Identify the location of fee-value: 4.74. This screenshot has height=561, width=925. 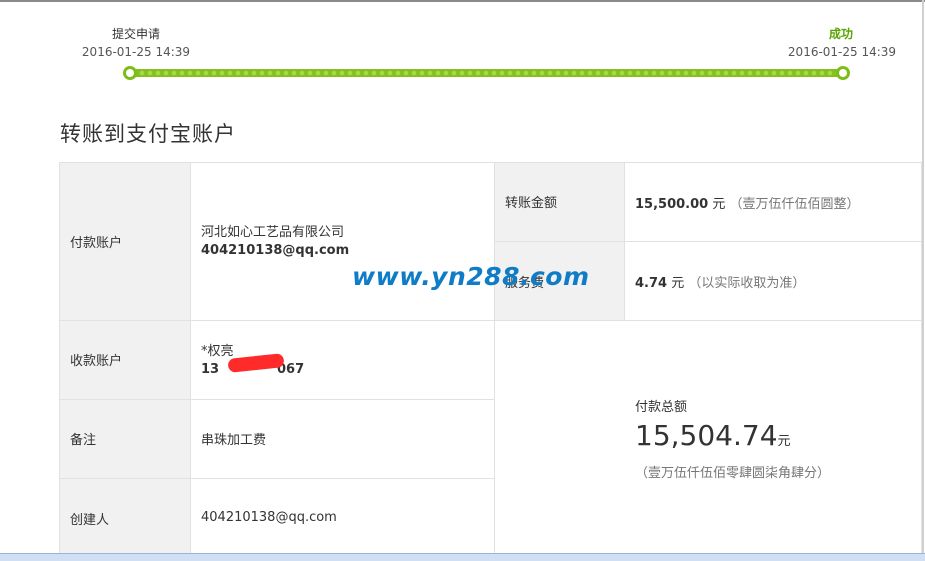
(651, 283).